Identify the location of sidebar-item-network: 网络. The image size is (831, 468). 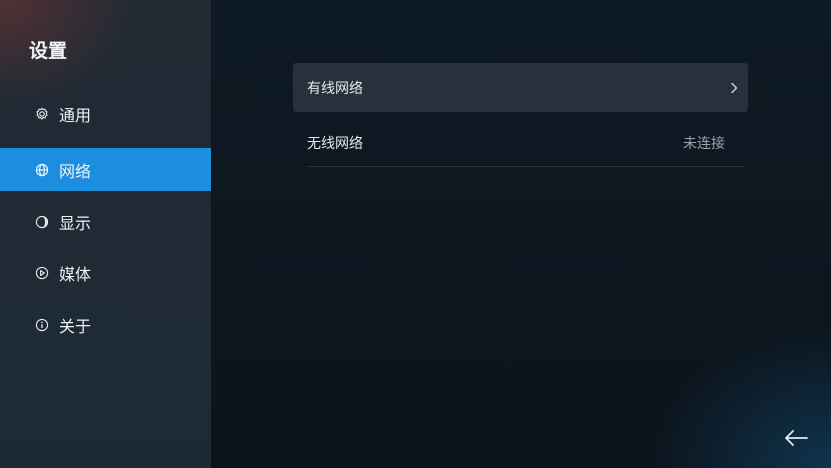
(105, 169).